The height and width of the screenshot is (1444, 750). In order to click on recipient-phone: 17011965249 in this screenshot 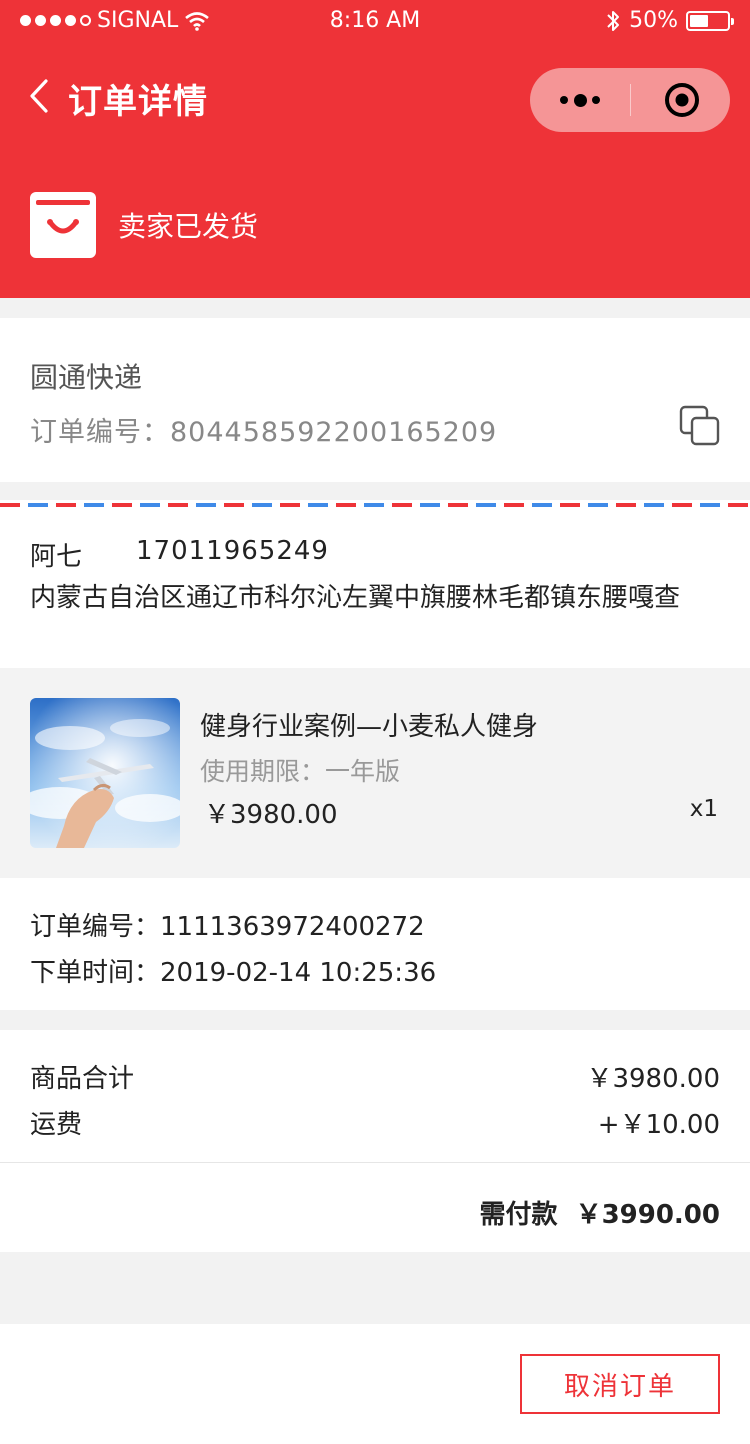, I will do `click(232, 551)`.